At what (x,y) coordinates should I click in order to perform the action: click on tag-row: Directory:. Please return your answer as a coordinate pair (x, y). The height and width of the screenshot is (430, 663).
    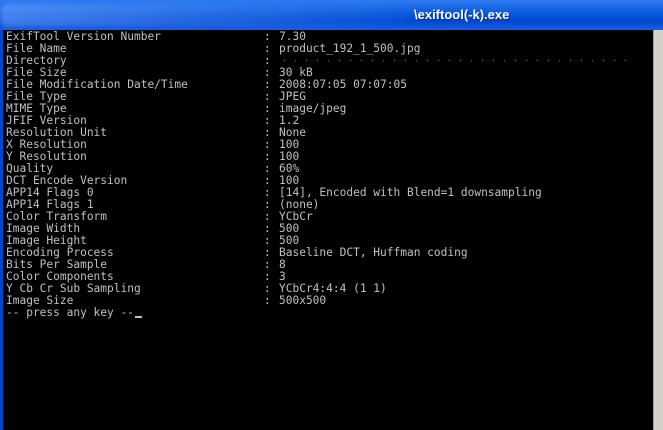
    Looking at the image, I should click on (329, 61).